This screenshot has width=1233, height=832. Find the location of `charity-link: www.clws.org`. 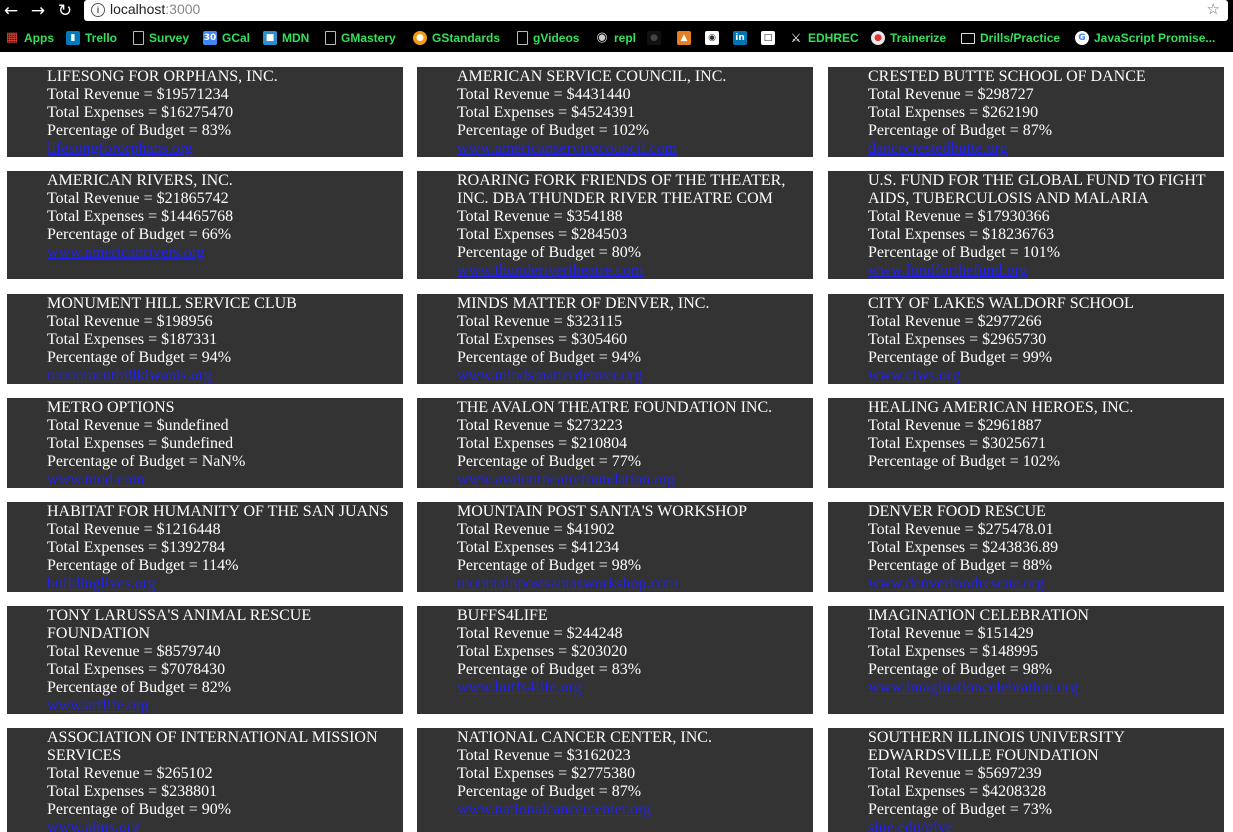

charity-link: www.clws.org is located at coordinates (1046, 375).